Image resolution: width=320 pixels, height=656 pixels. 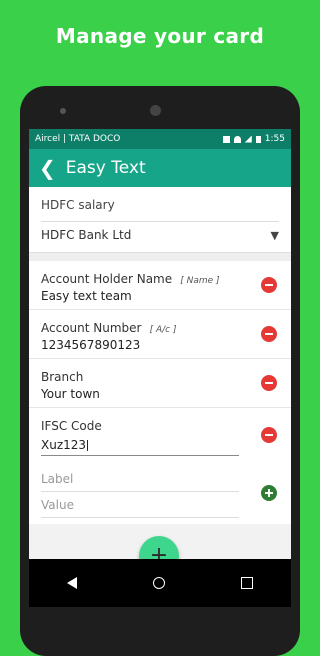 What do you see at coordinates (78, 139) in the screenshot?
I see `carrier-text: Aircel | TATA DOCO` at bounding box center [78, 139].